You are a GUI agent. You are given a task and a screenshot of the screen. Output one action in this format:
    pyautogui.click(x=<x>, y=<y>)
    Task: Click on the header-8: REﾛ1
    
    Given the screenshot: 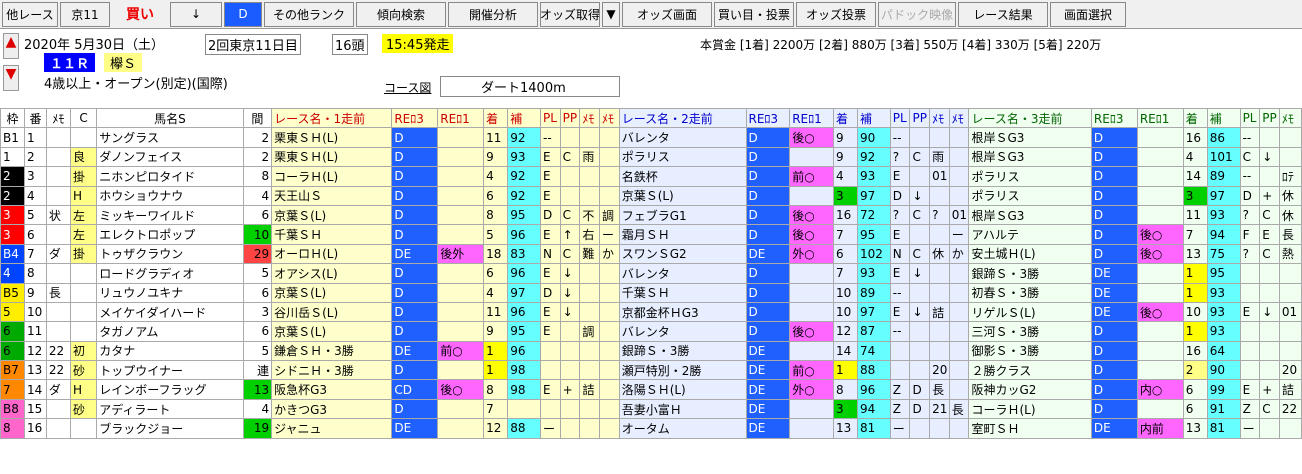 What is the action you would take?
    pyautogui.click(x=461, y=118)
    